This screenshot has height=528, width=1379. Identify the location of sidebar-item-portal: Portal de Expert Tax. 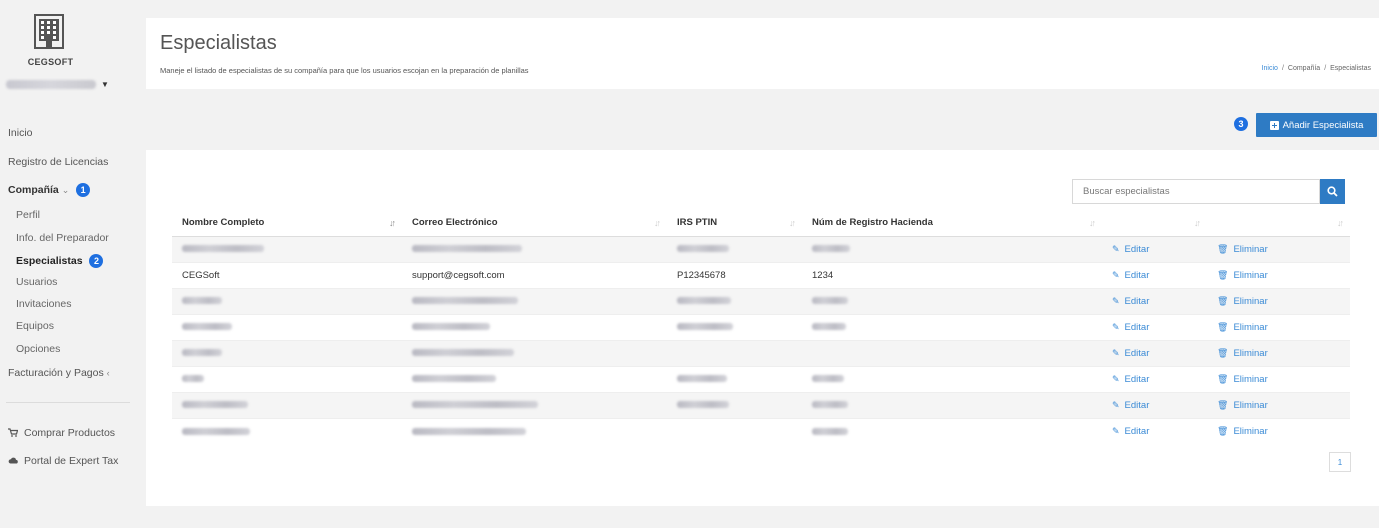
(63, 461).